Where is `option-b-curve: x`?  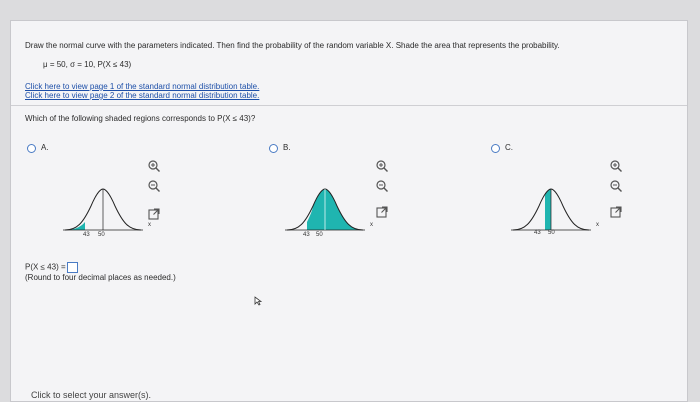 option-b-curve: x is located at coordinates (330, 210).